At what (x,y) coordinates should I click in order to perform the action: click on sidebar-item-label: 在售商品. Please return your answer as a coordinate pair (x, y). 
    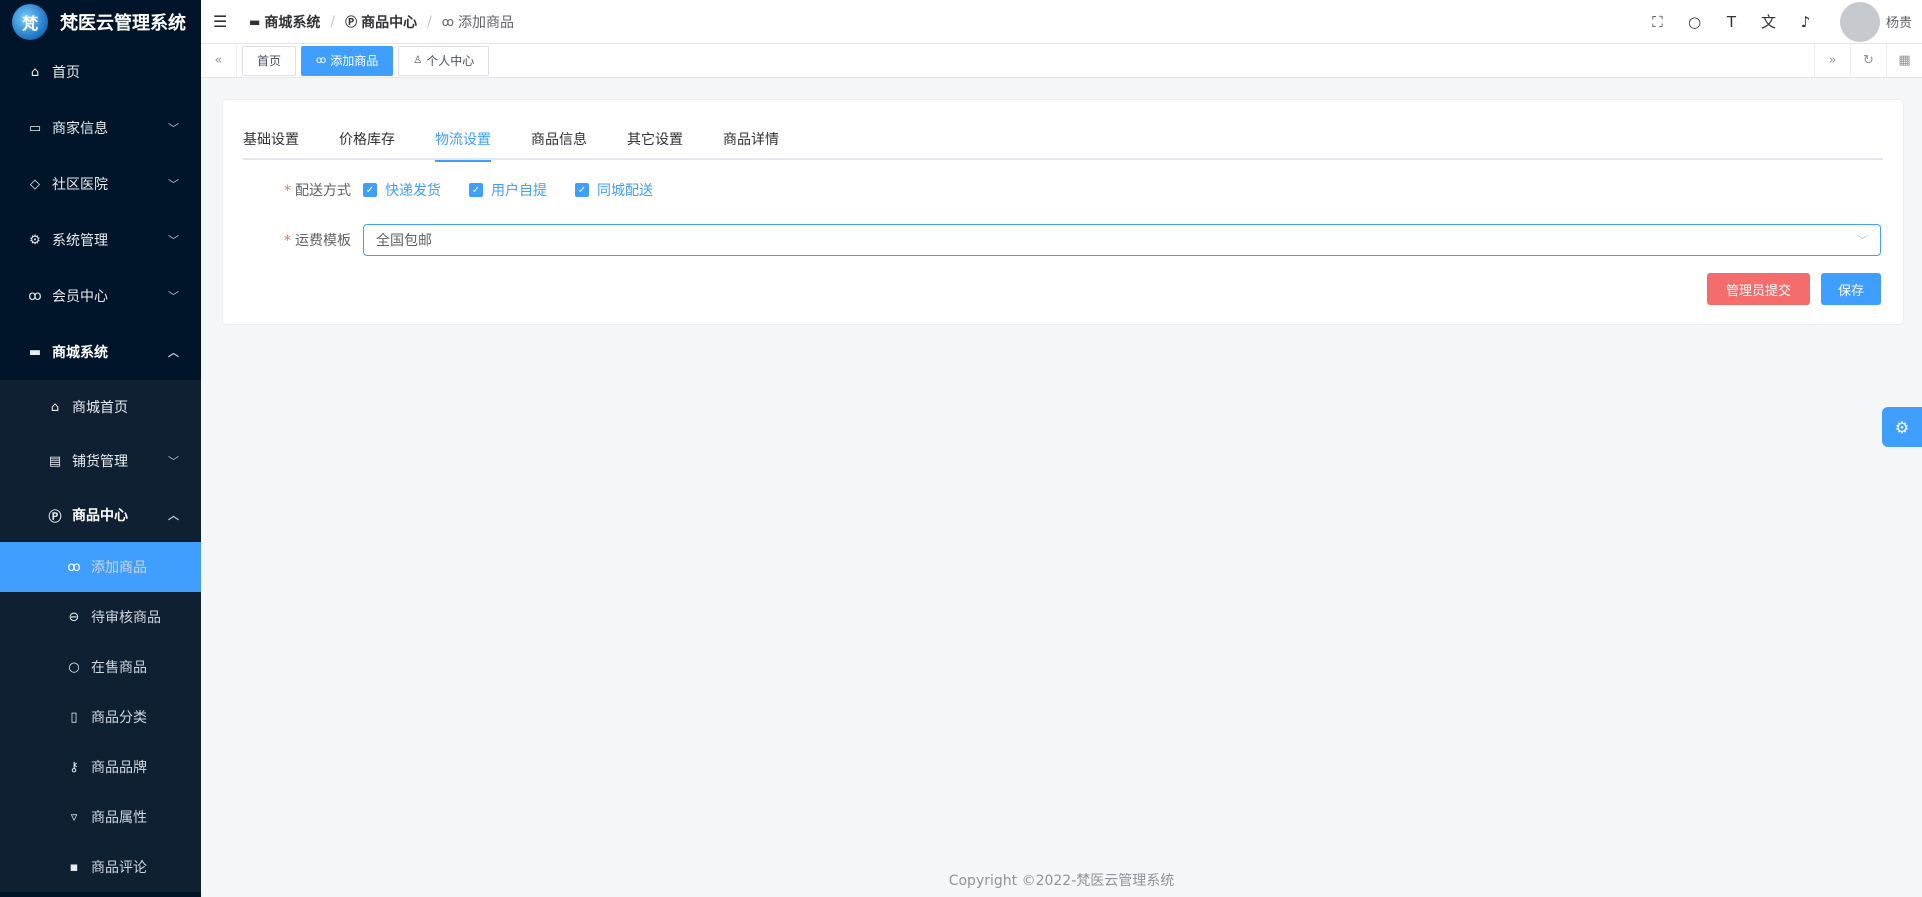
    Looking at the image, I should click on (119, 668).